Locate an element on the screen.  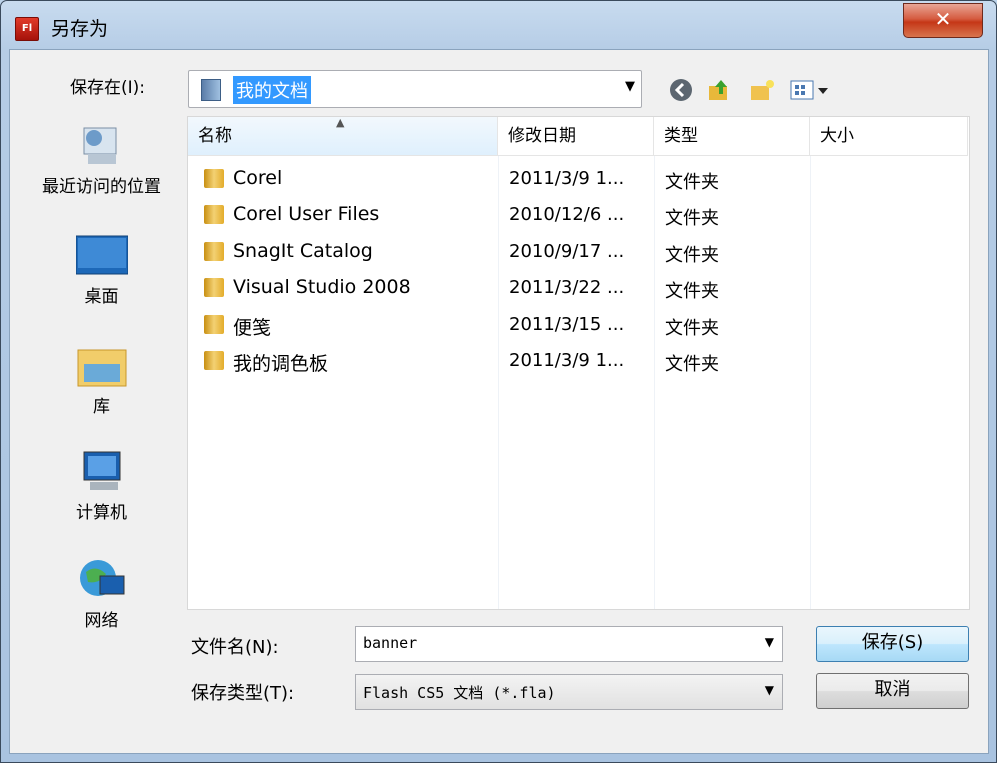
cancel-button: 取消 is located at coordinates (892, 691).